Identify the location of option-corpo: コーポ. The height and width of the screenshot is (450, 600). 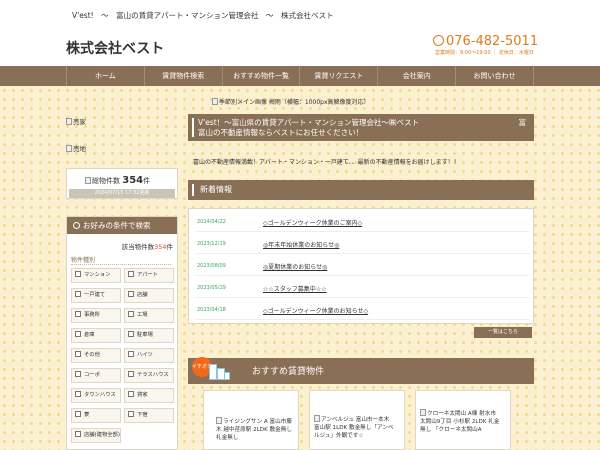
(96, 375).